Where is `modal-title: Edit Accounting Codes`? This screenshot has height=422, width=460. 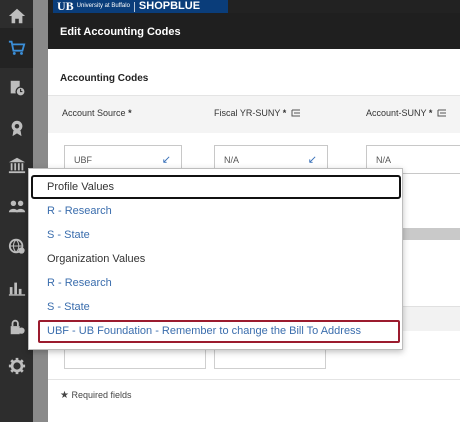
modal-title: Edit Accounting Codes is located at coordinates (254, 31).